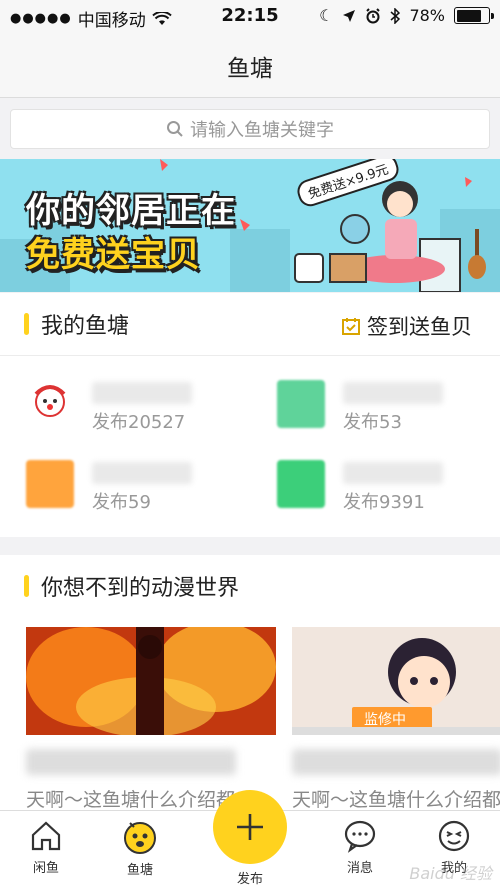  I want to click on checkin-label: 签到送鱼贝, so click(419, 327).